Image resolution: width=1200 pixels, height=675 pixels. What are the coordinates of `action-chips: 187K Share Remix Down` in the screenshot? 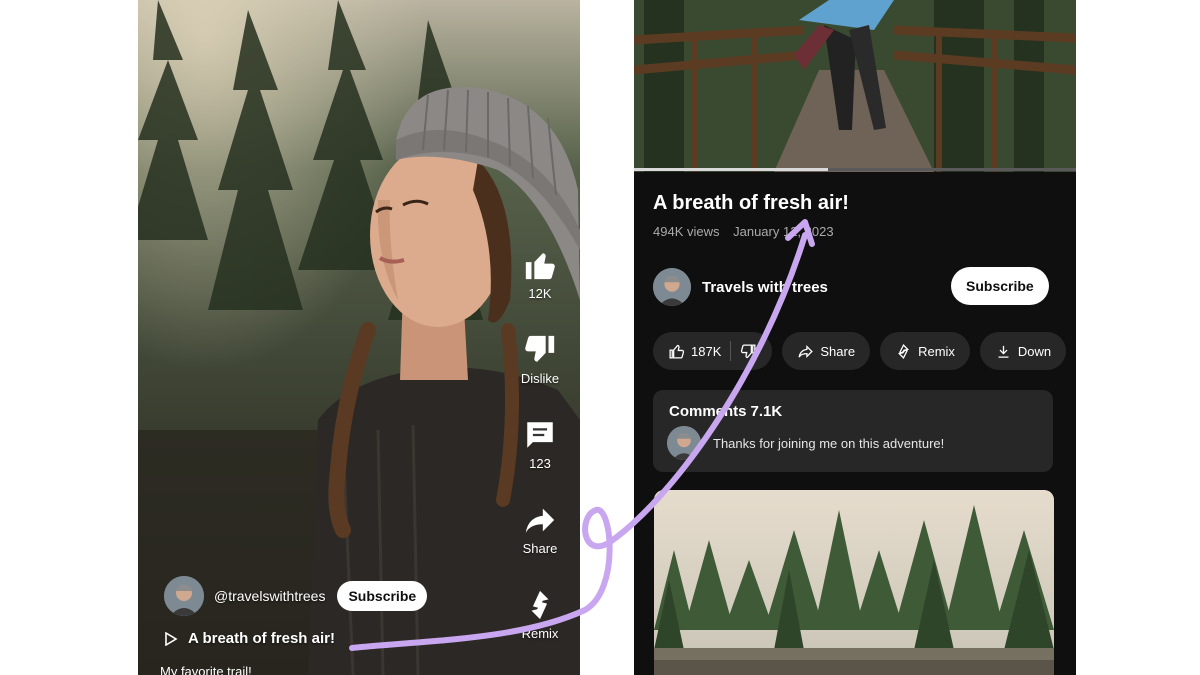 It's located at (864, 351).